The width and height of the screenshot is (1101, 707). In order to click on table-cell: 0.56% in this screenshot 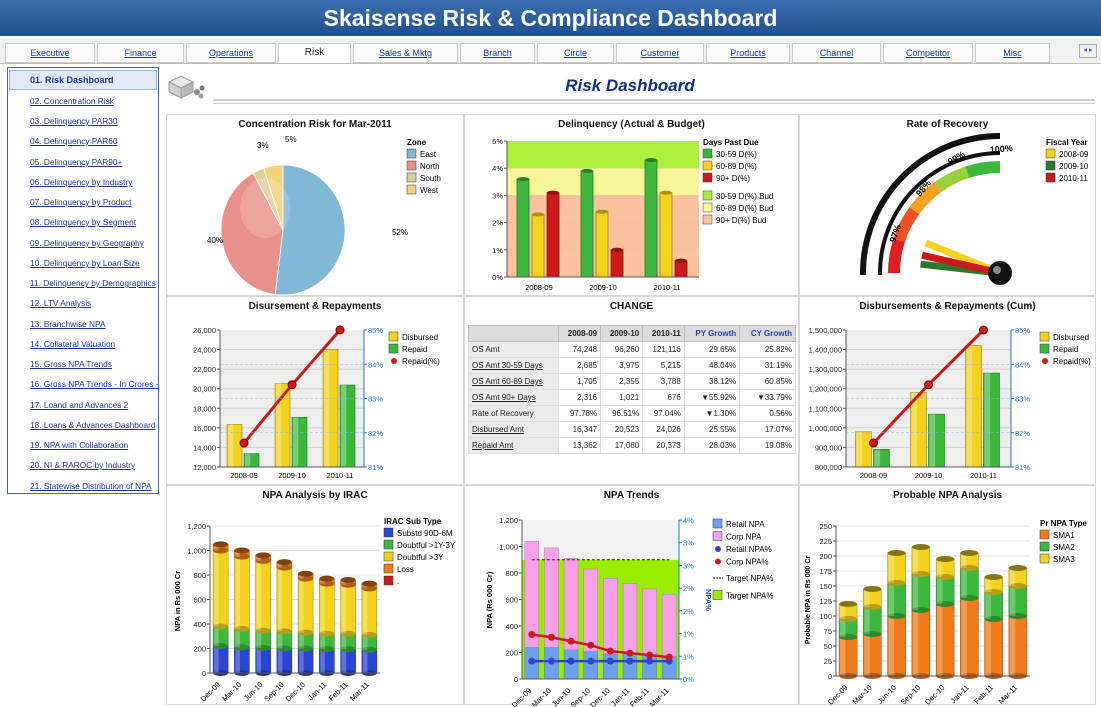, I will do `click(767, 413)`.